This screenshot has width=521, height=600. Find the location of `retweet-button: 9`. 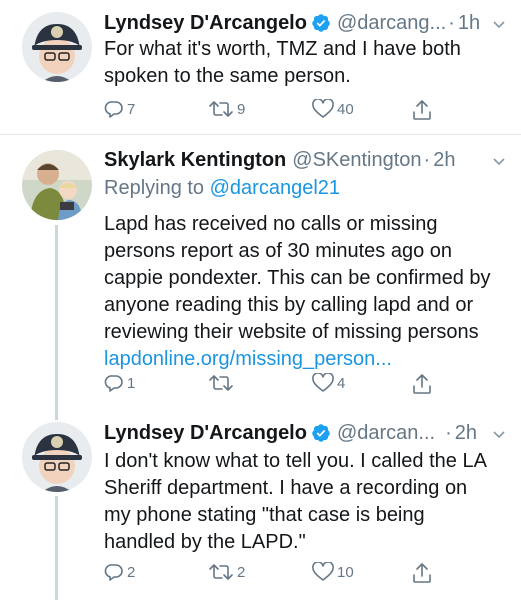

retweet-button: 9 is located at coordinates (226, 109).